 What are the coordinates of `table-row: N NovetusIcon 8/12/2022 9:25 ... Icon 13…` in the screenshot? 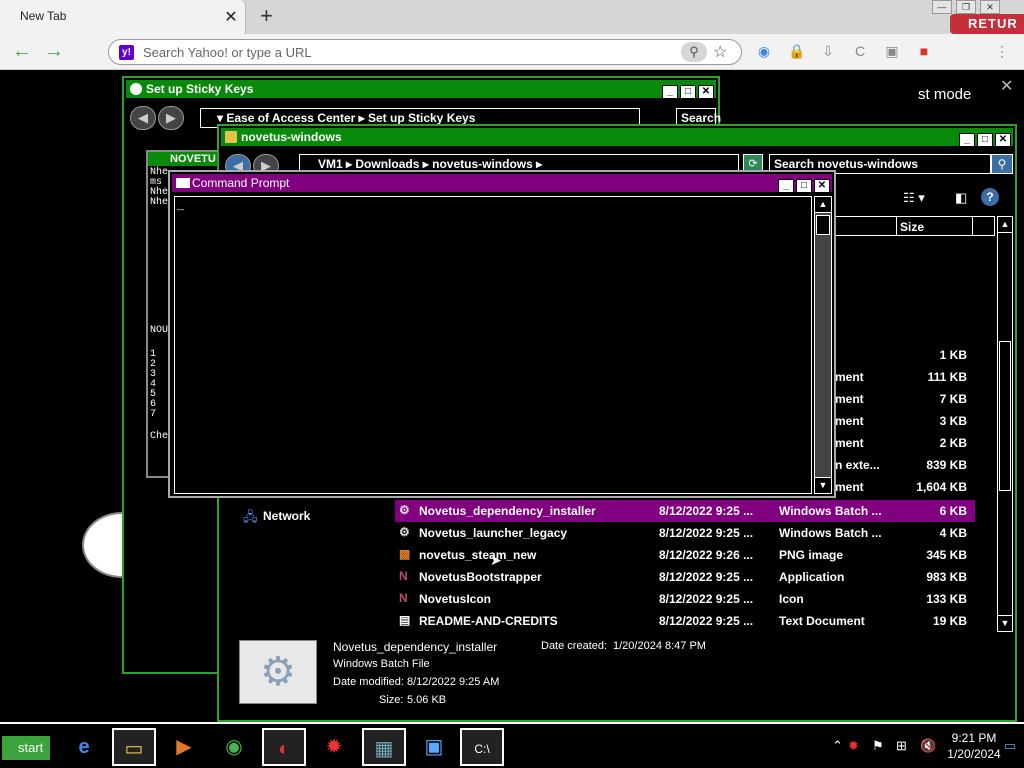 It's located at (685, 599).